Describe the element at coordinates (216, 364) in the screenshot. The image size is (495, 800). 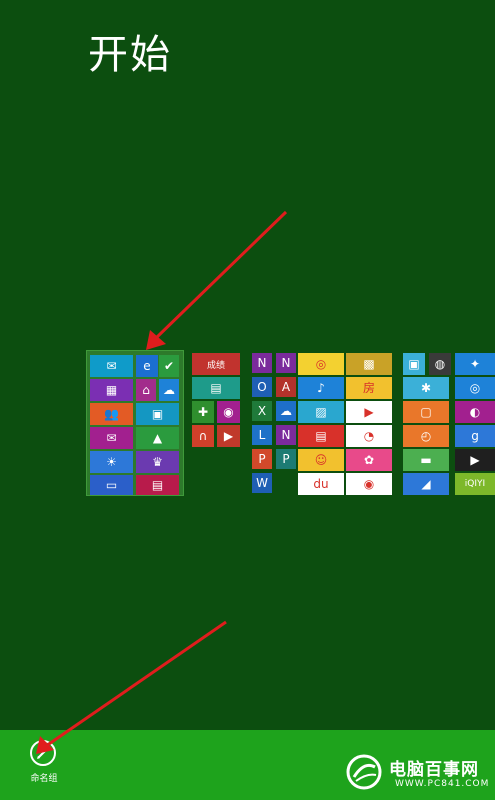
I see `app-tile-red: 成绩` at that location.